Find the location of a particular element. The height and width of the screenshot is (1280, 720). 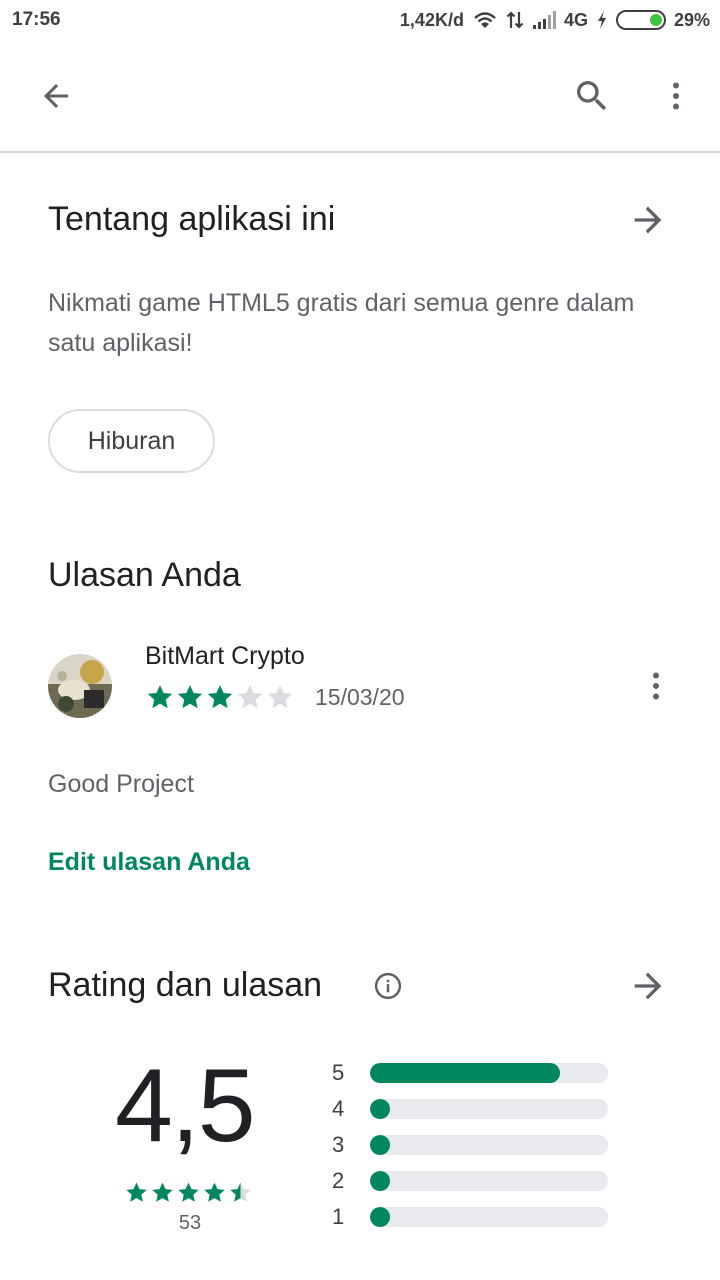

search-icon is located at coordinates (592, 96).